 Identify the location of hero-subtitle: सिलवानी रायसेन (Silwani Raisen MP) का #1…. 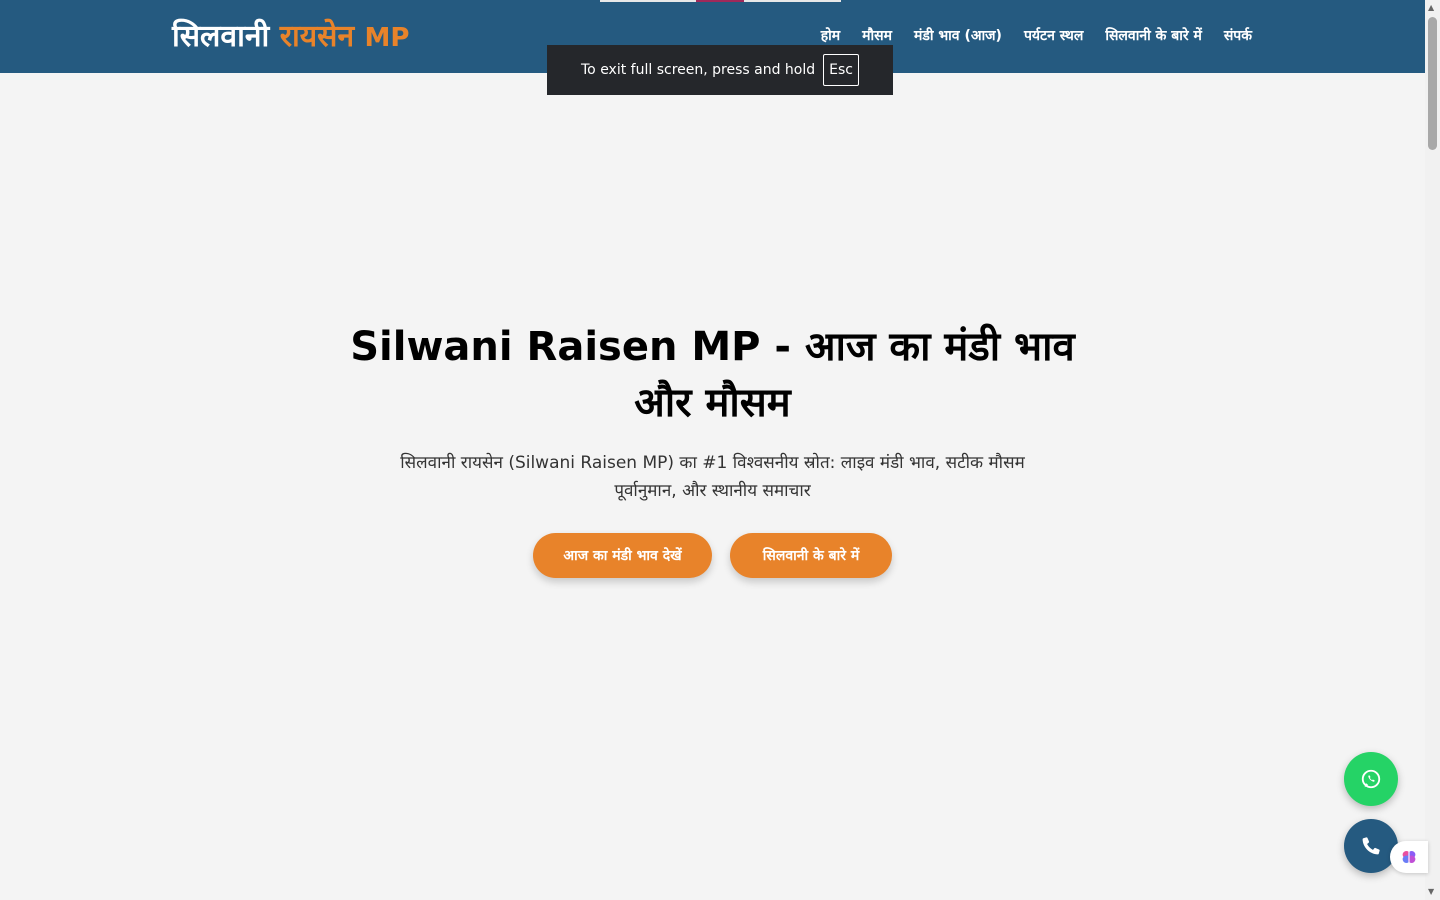
(712, 477).